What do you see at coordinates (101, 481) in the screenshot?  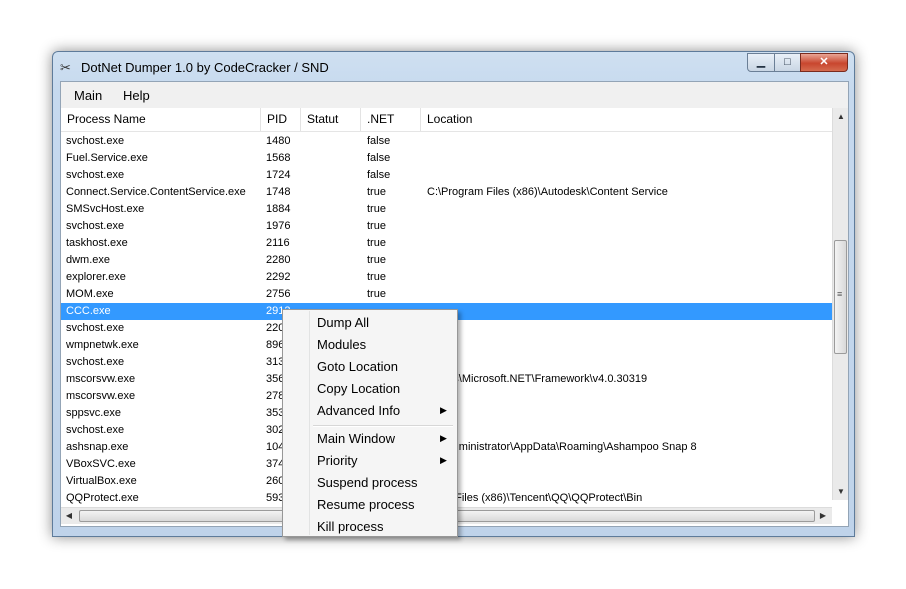 I see `cell-process-name: VirtualBox.exe` at bounding box center [101, 481].